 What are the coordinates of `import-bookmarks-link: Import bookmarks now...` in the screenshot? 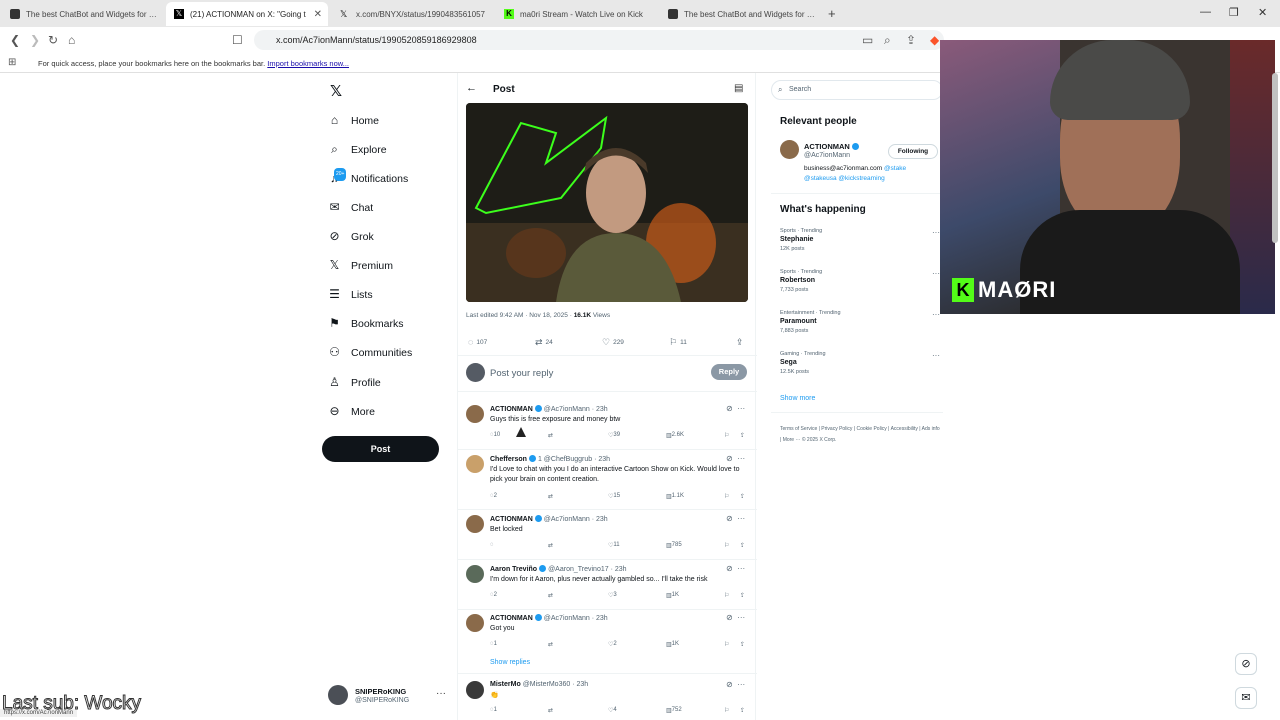 It's located at (308, 63).